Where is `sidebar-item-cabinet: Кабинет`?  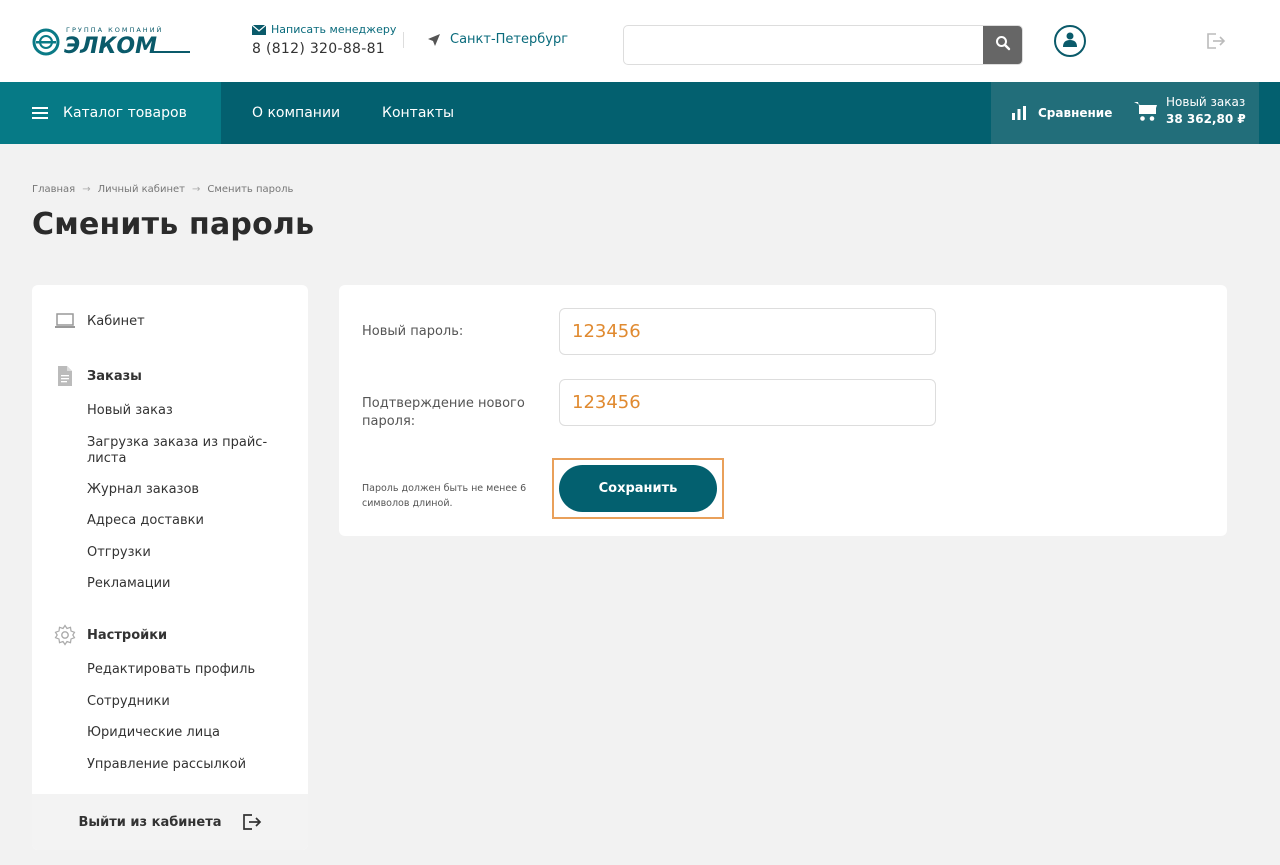
sidebar-item-cabinet: Кабинет is located at coordinates (99, 321).